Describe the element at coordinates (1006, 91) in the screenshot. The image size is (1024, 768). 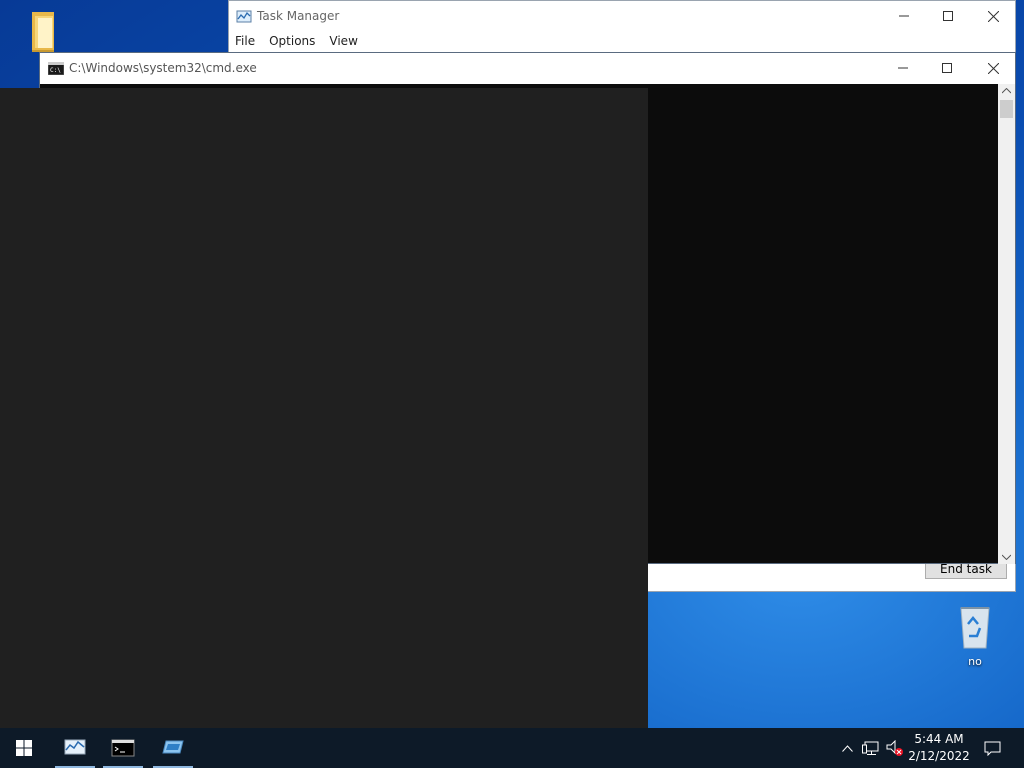
I see `scroll-up-icon` at that location.